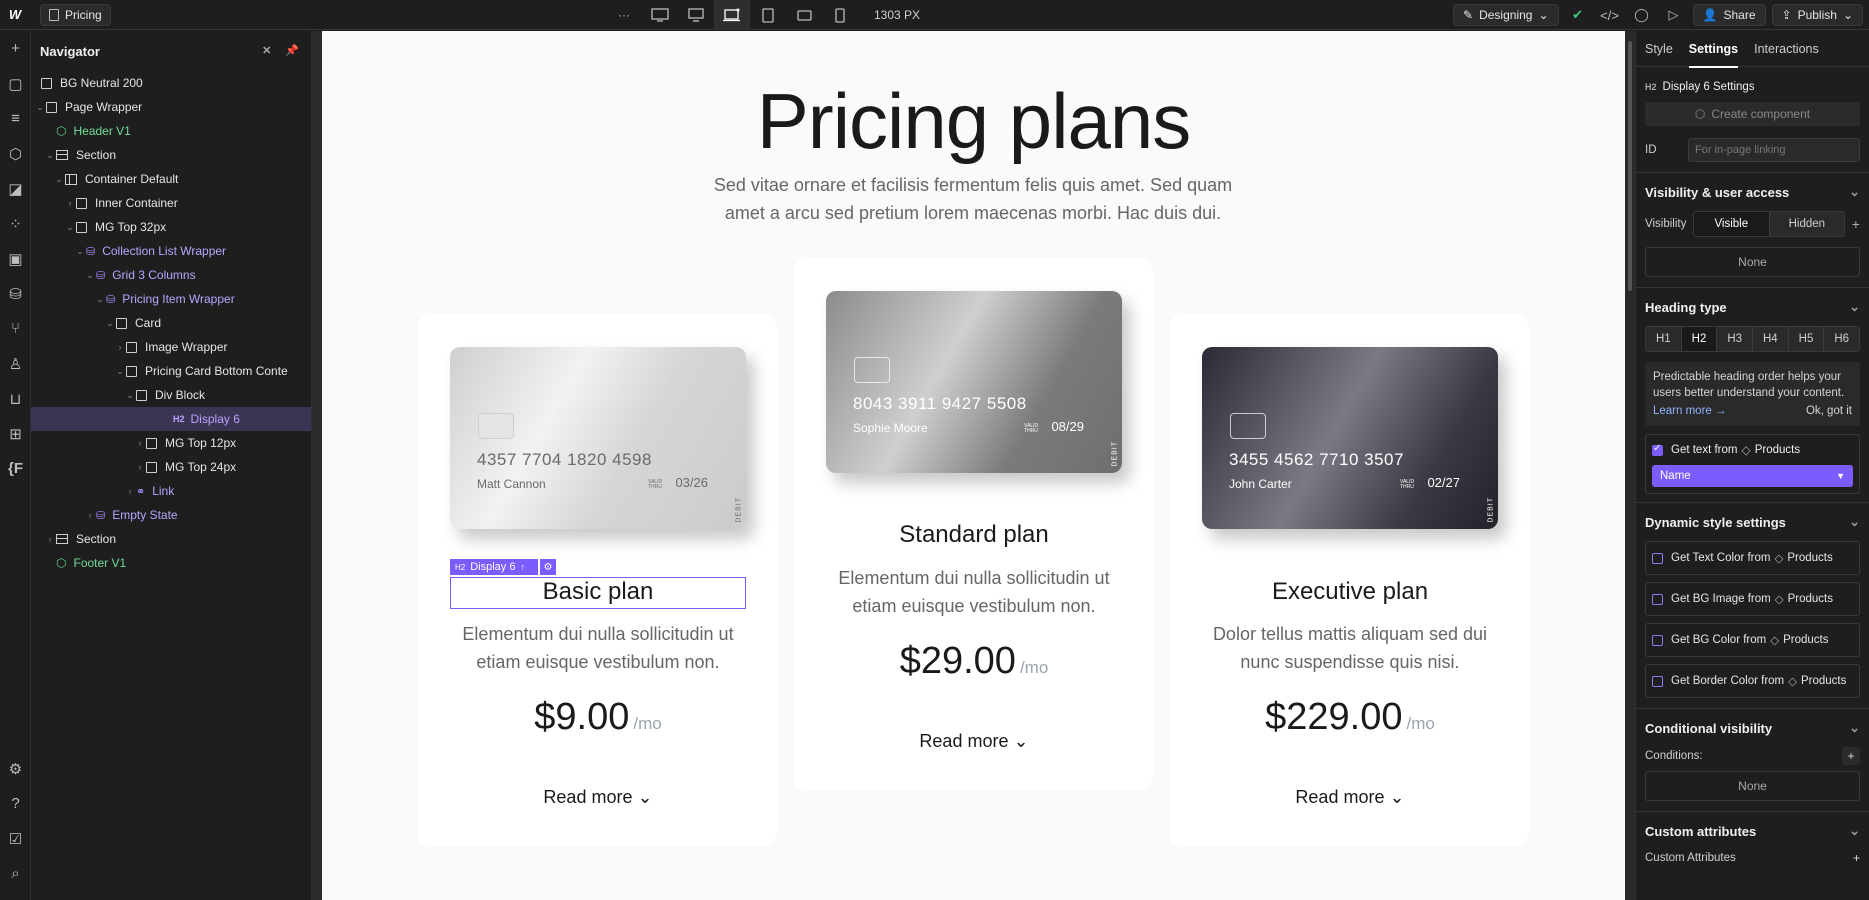  What do you see at coordinates (1630, 465) in the screenshot?
I see `canvas-scrollbar` at bounding box center [1630, 465].